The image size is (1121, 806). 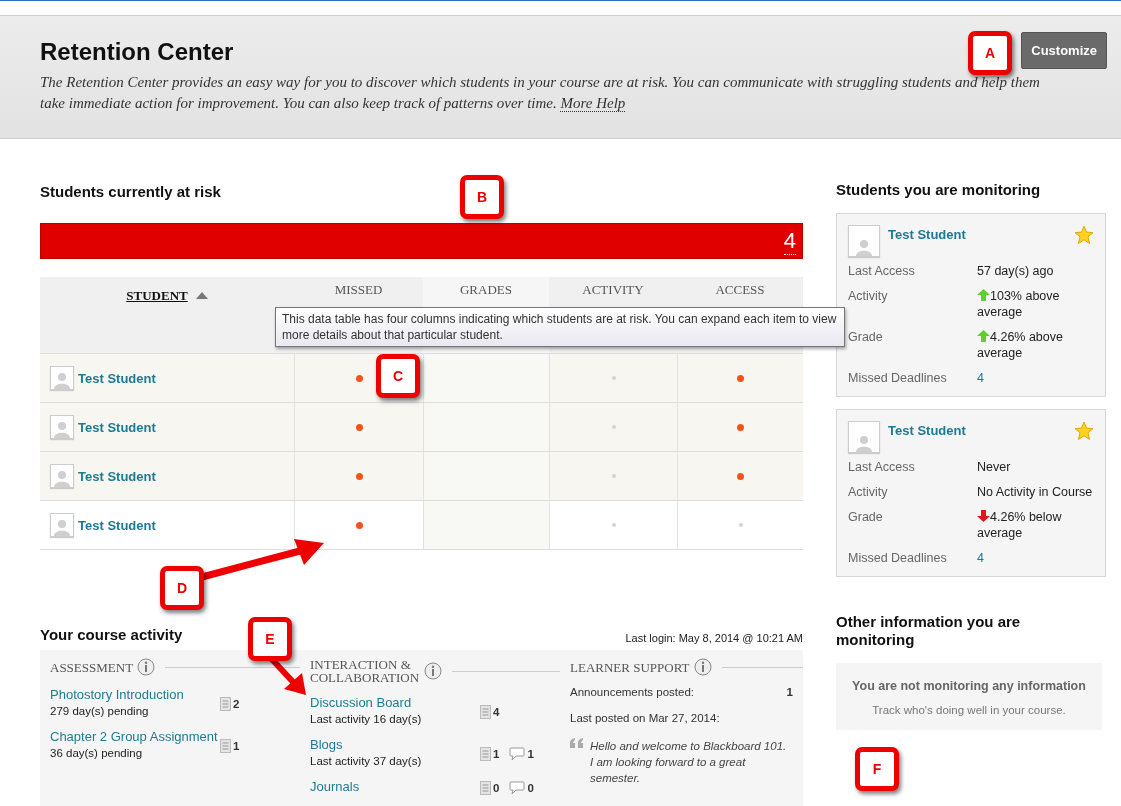 I want to click on empty-title: You are not monitoring any information, so click(x=969, y=686).